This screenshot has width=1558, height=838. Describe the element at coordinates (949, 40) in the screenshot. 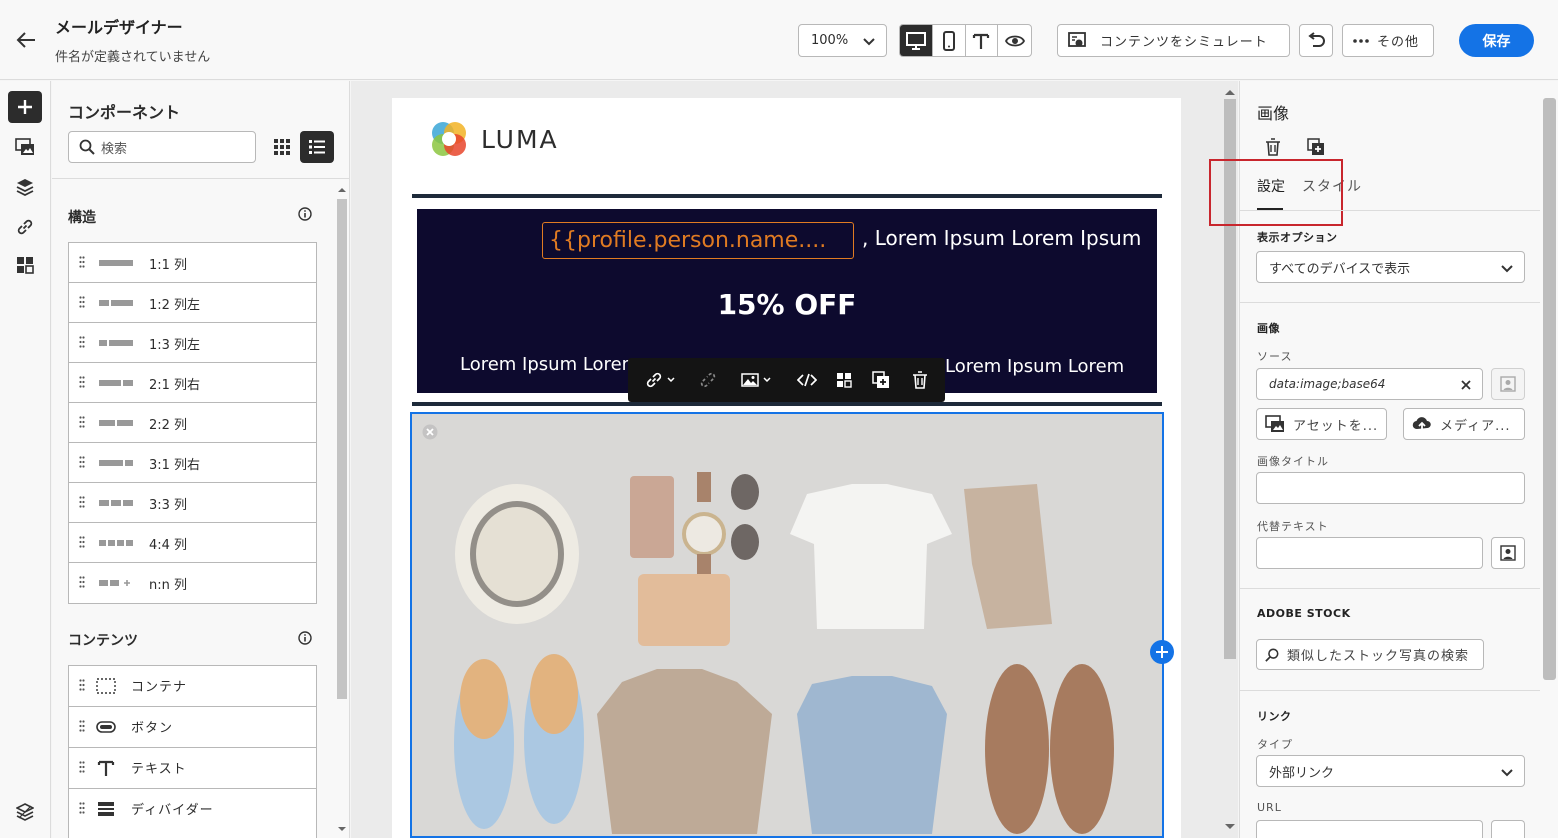

I see `mobile-view-button` at that location.